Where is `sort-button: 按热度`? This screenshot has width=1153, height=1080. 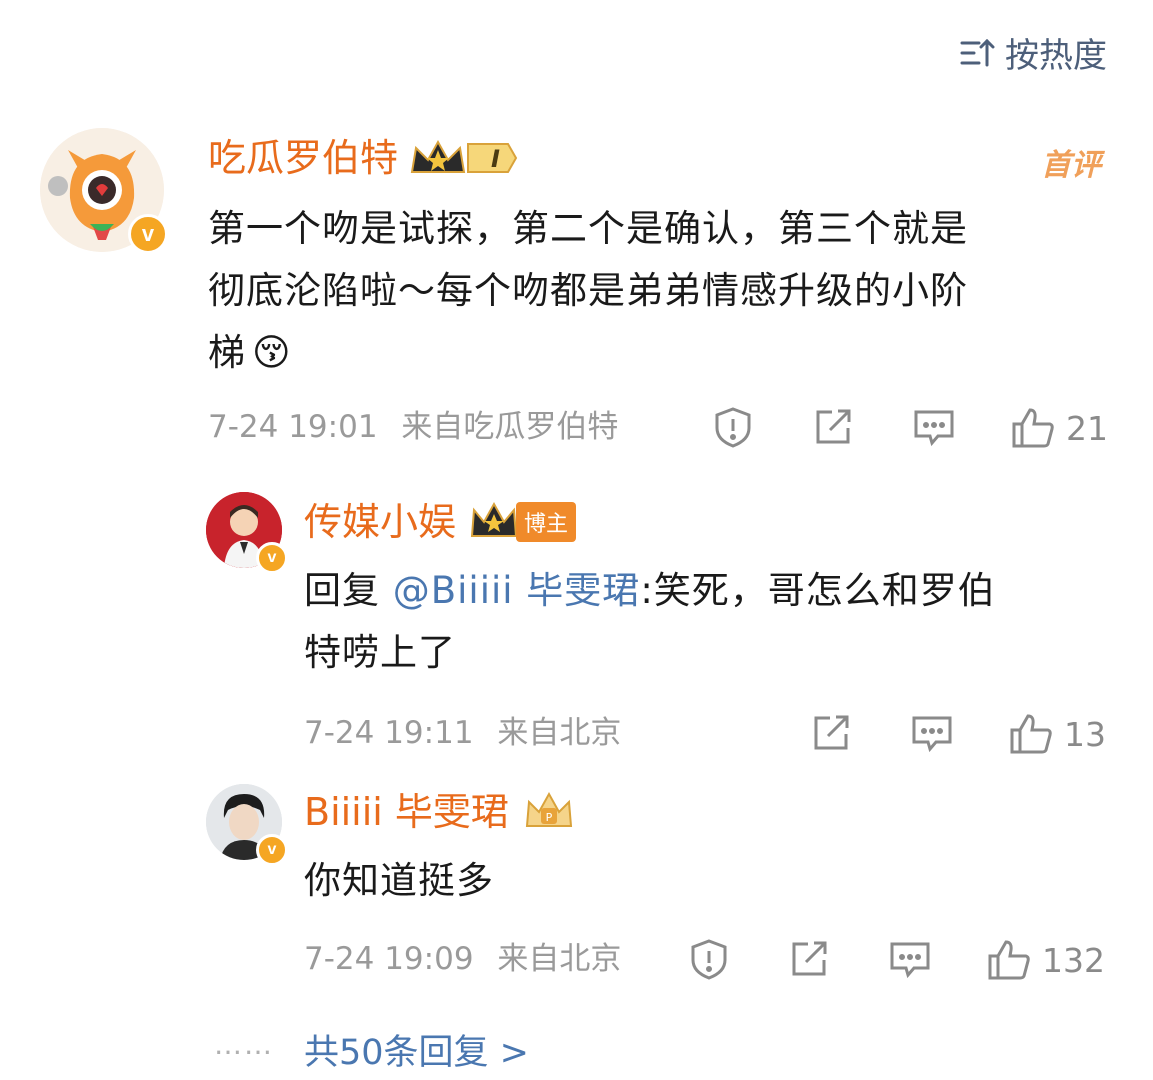
sort-button: 按热度 is located at coordinates (1033, 52).